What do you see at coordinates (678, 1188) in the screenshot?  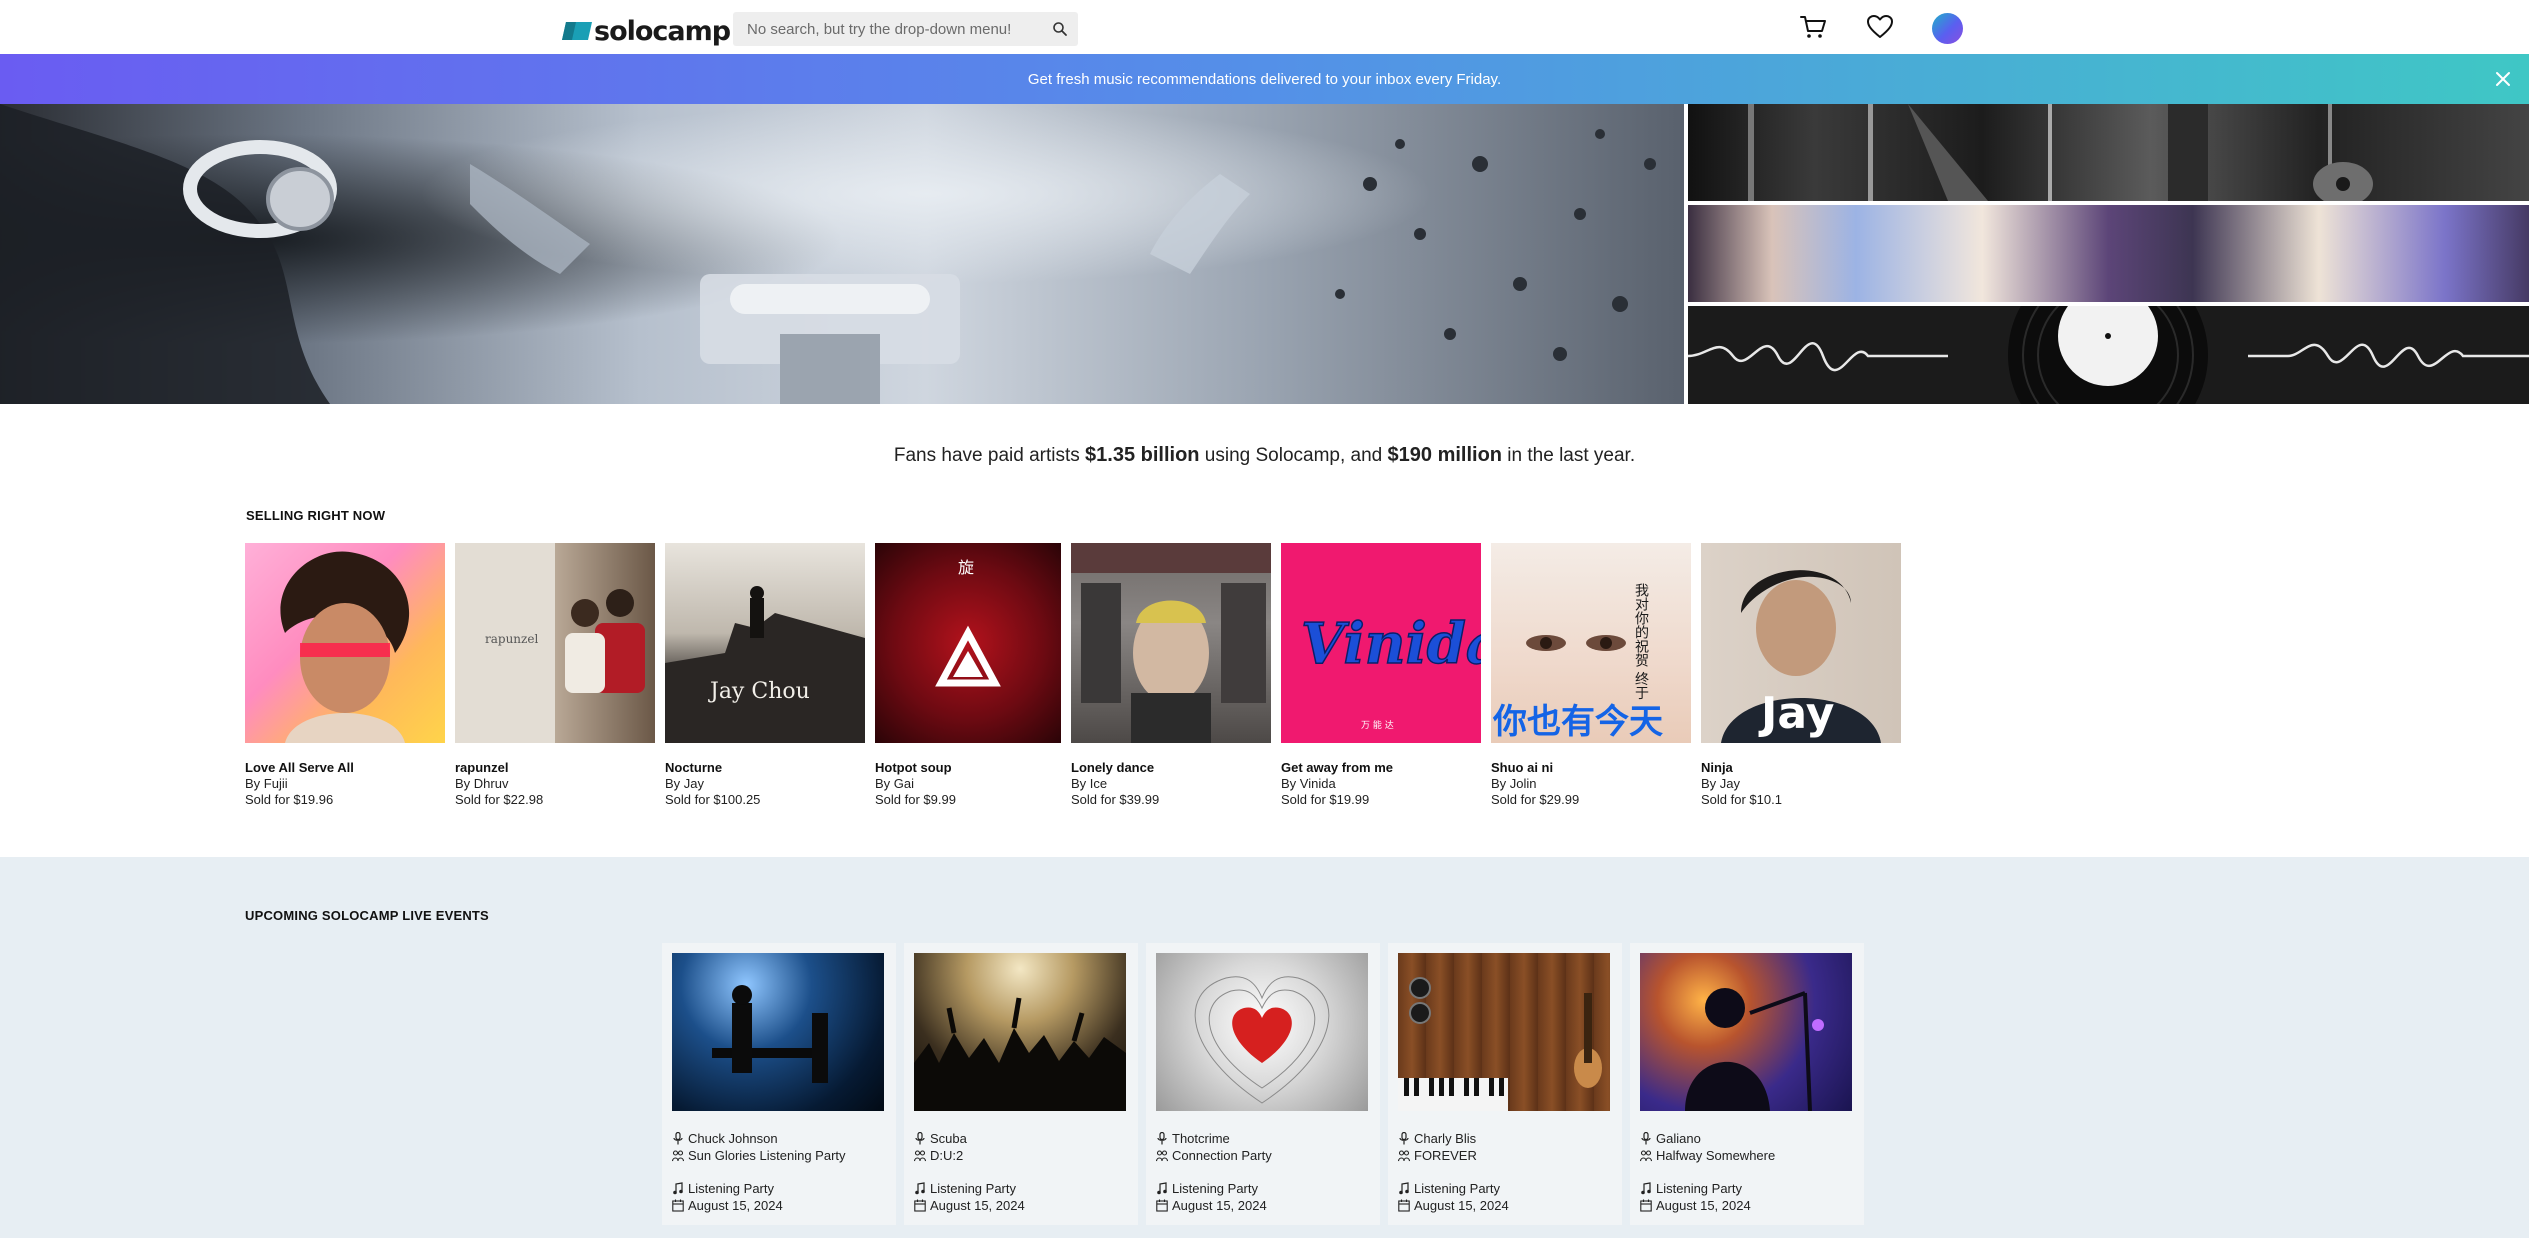 I see `music-note-icon` at bounding box center [678, 1188].